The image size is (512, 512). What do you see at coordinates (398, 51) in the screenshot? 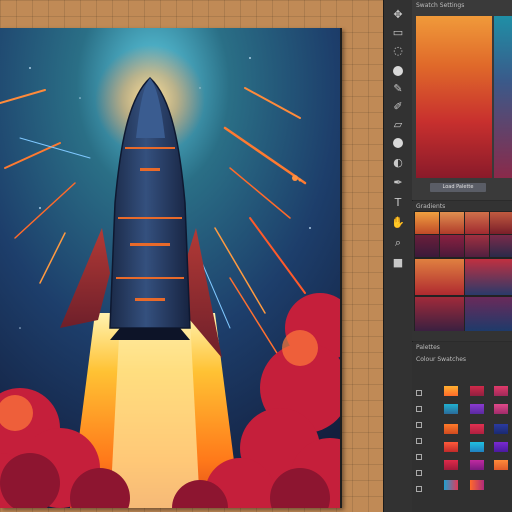
I see `lasso-icon: ◌` at bounding box center [398, 51].